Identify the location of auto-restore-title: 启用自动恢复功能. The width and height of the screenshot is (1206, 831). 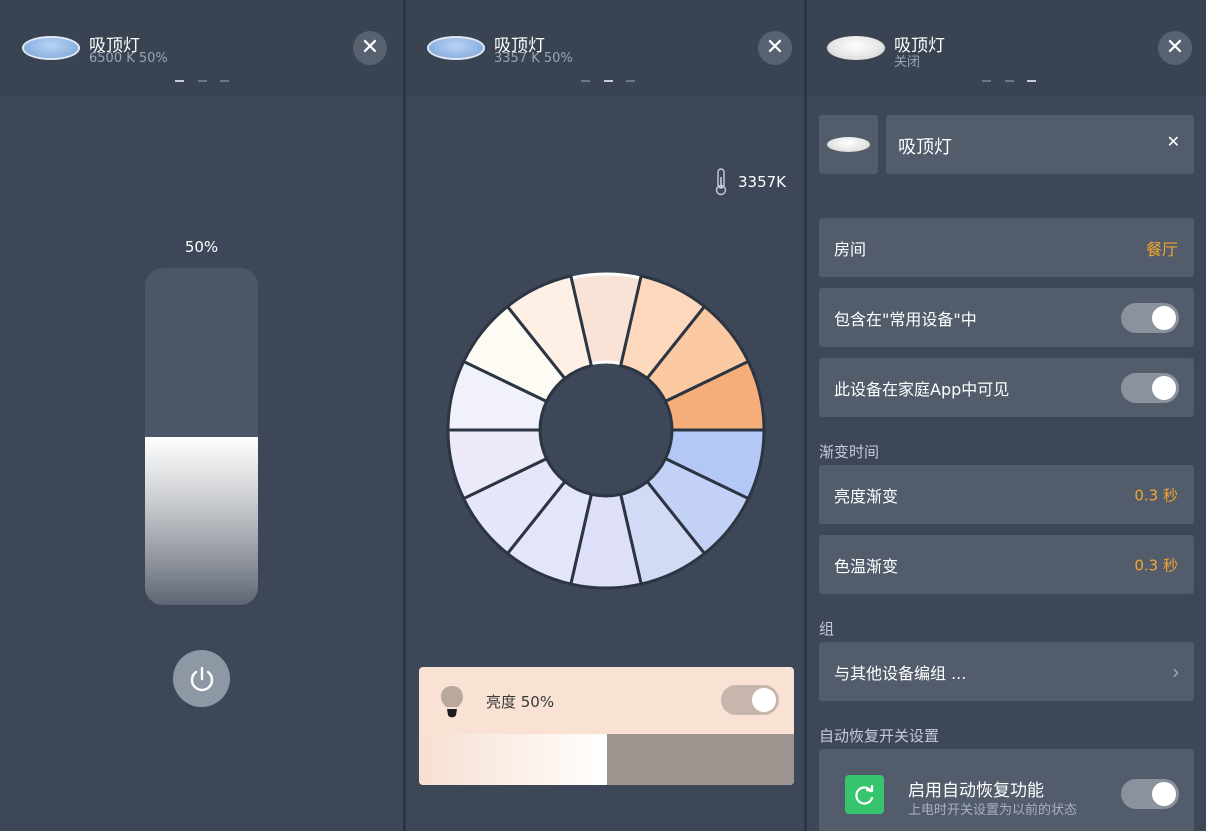
(976, 791).